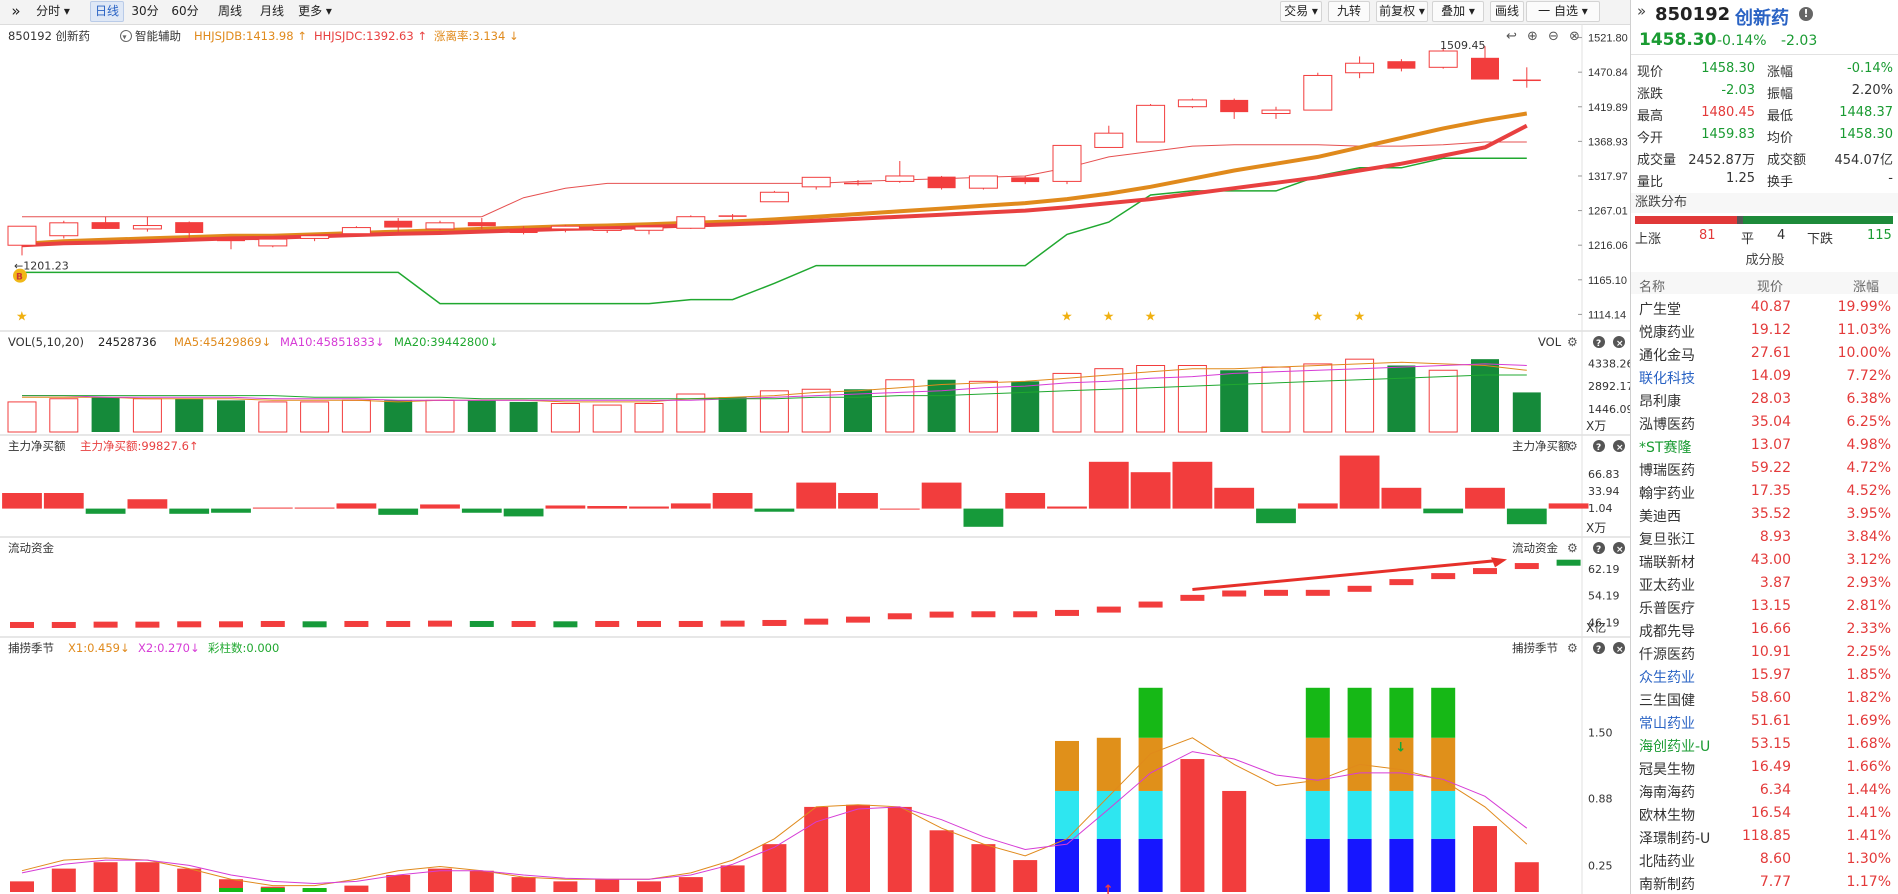 The height and width of the screenshot is (894, 1898). I want to click on stock-name: 创新药, so click(1762, 17).